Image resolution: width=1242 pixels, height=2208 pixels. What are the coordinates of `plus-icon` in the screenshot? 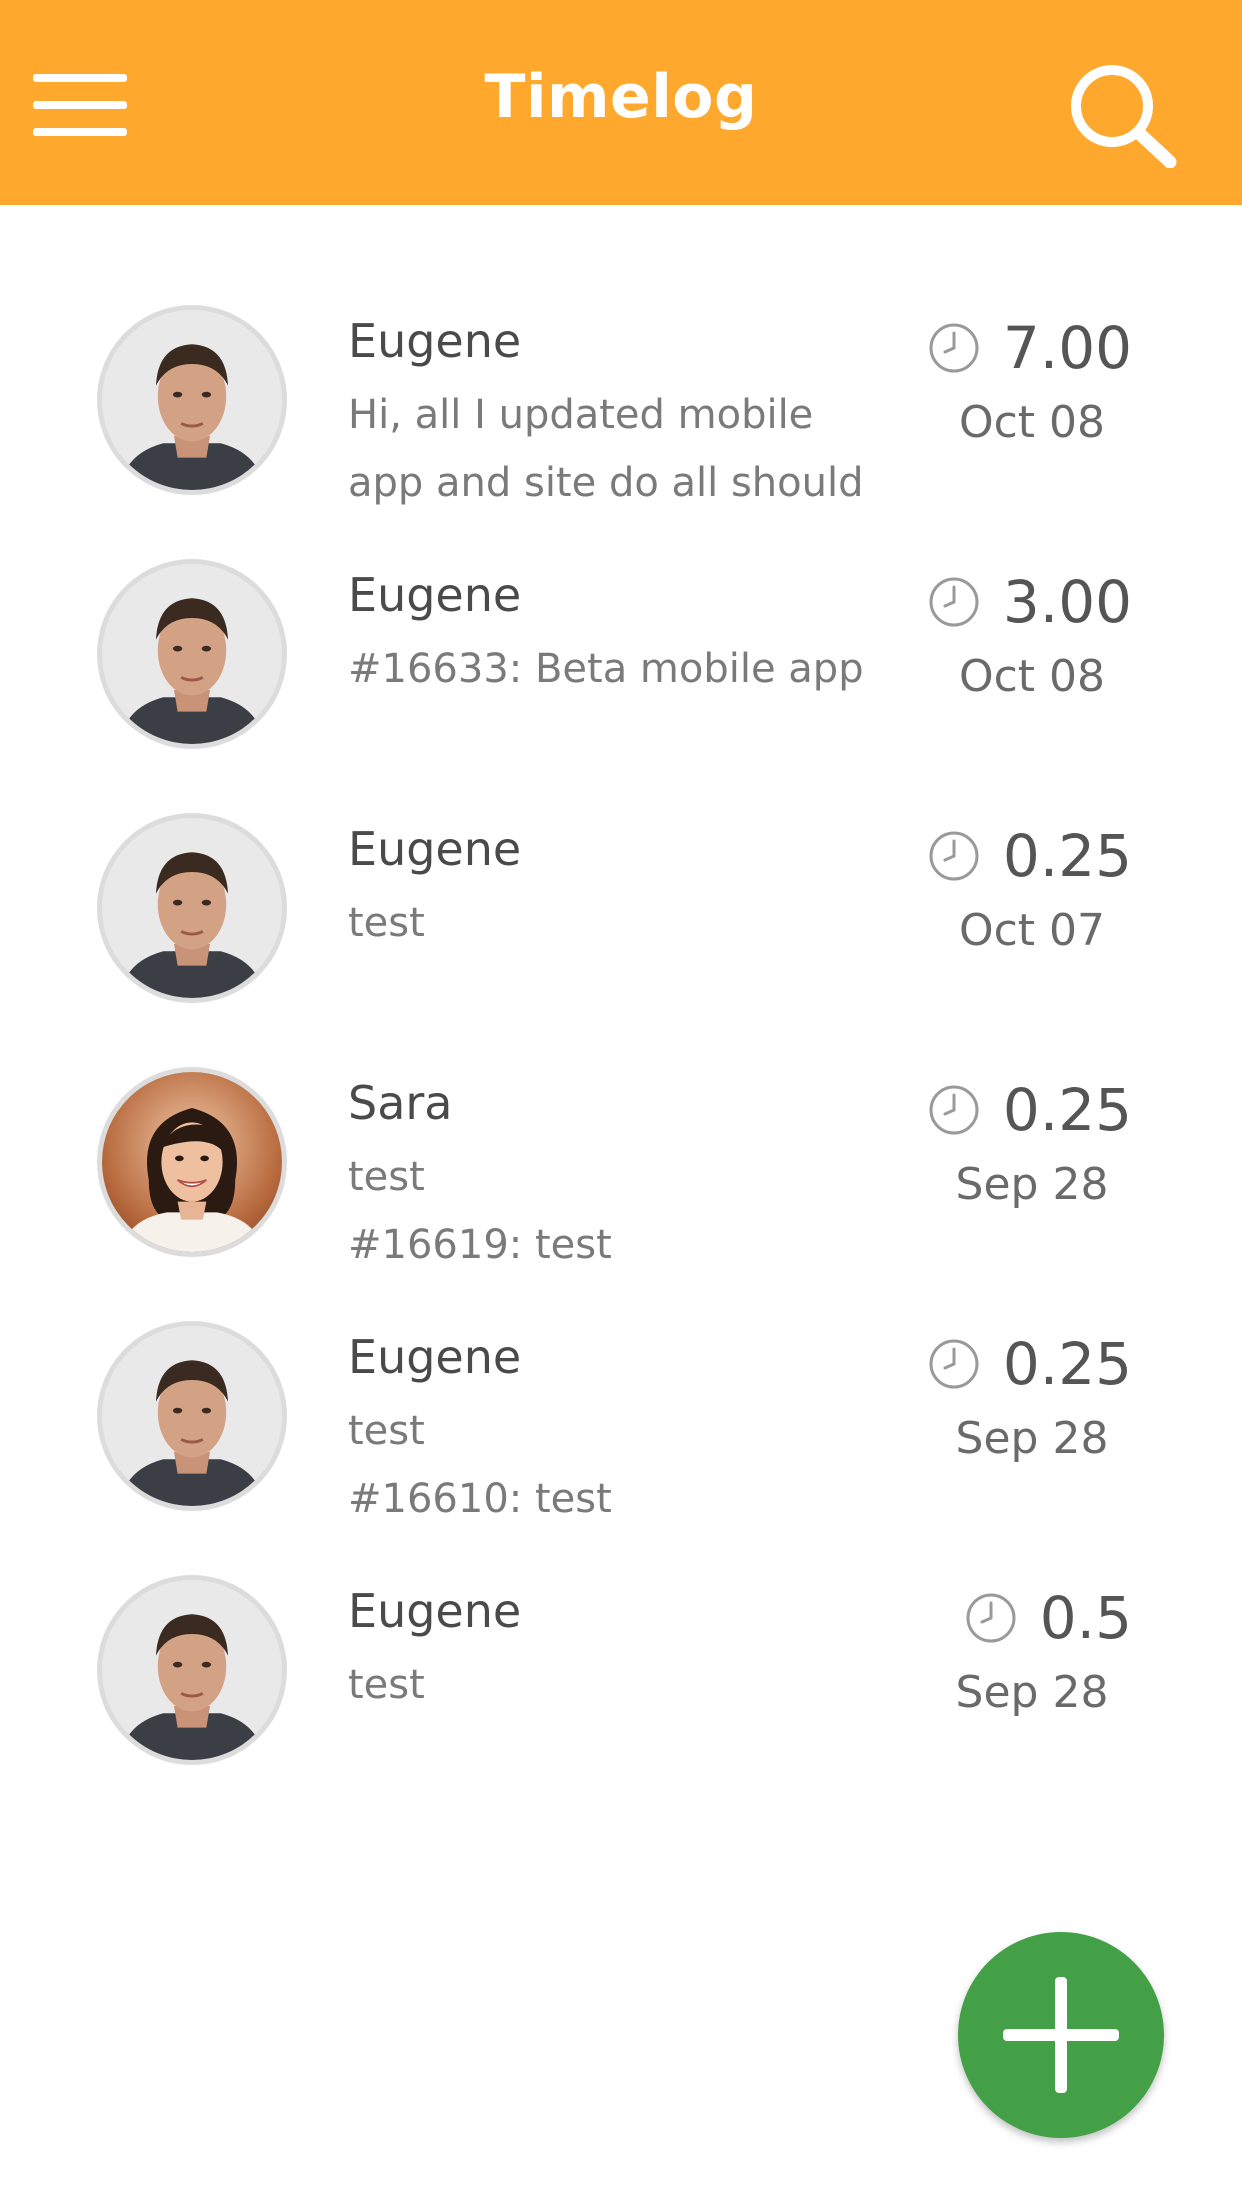 It's located at (1061, 2035).